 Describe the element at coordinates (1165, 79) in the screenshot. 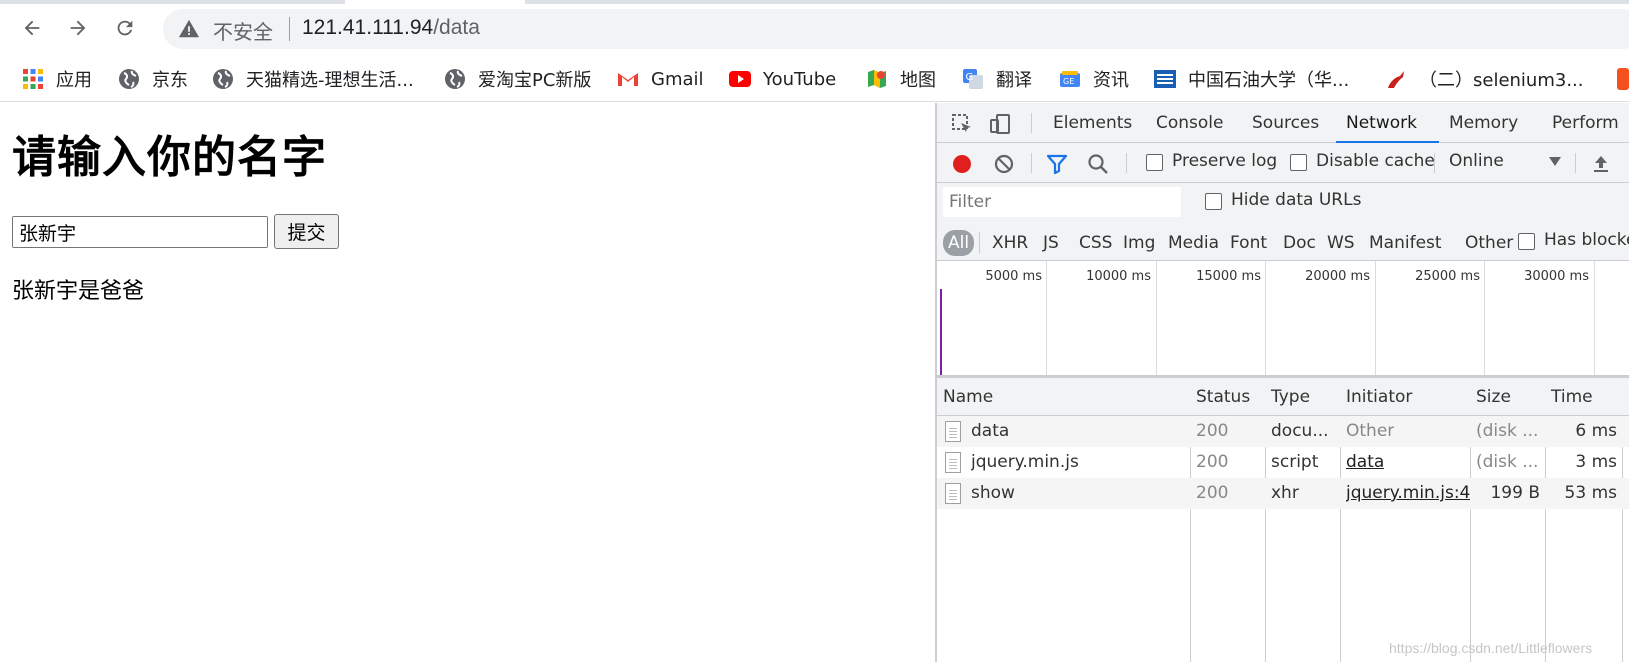

I see `university-icon` at that location.